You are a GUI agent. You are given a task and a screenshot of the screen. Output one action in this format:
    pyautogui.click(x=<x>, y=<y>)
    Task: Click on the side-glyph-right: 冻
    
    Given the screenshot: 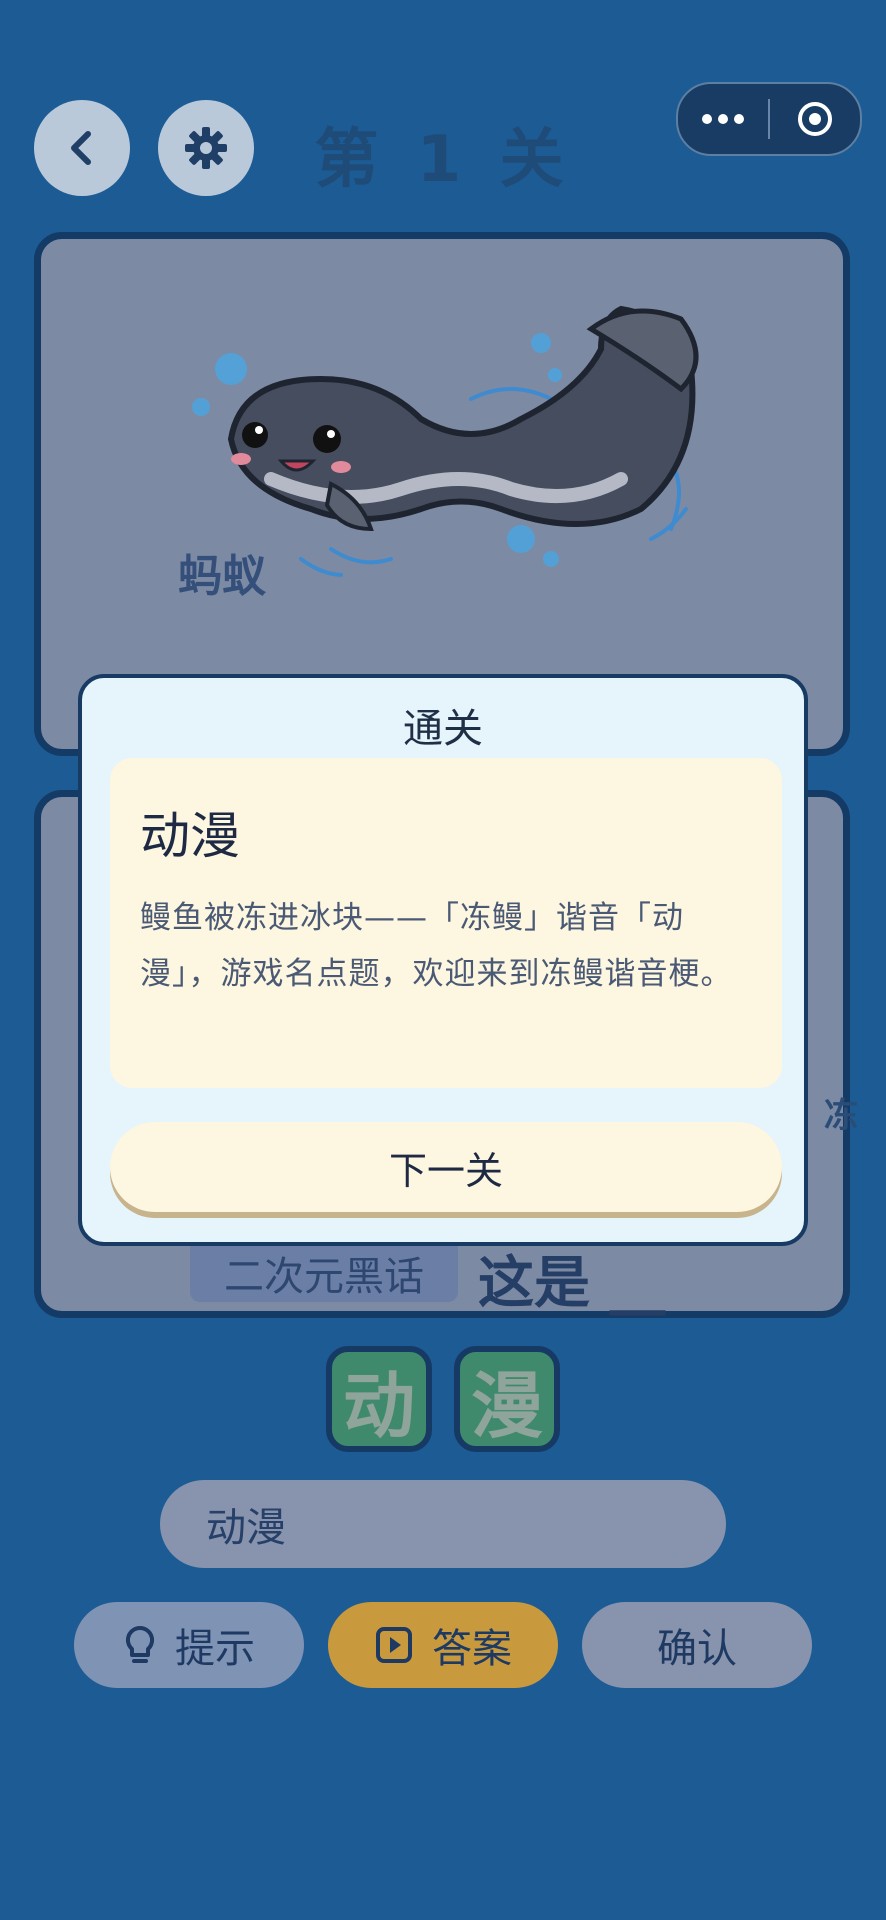 What is the action you would take?
    pyautogui.click(x=841, y=1116)
    